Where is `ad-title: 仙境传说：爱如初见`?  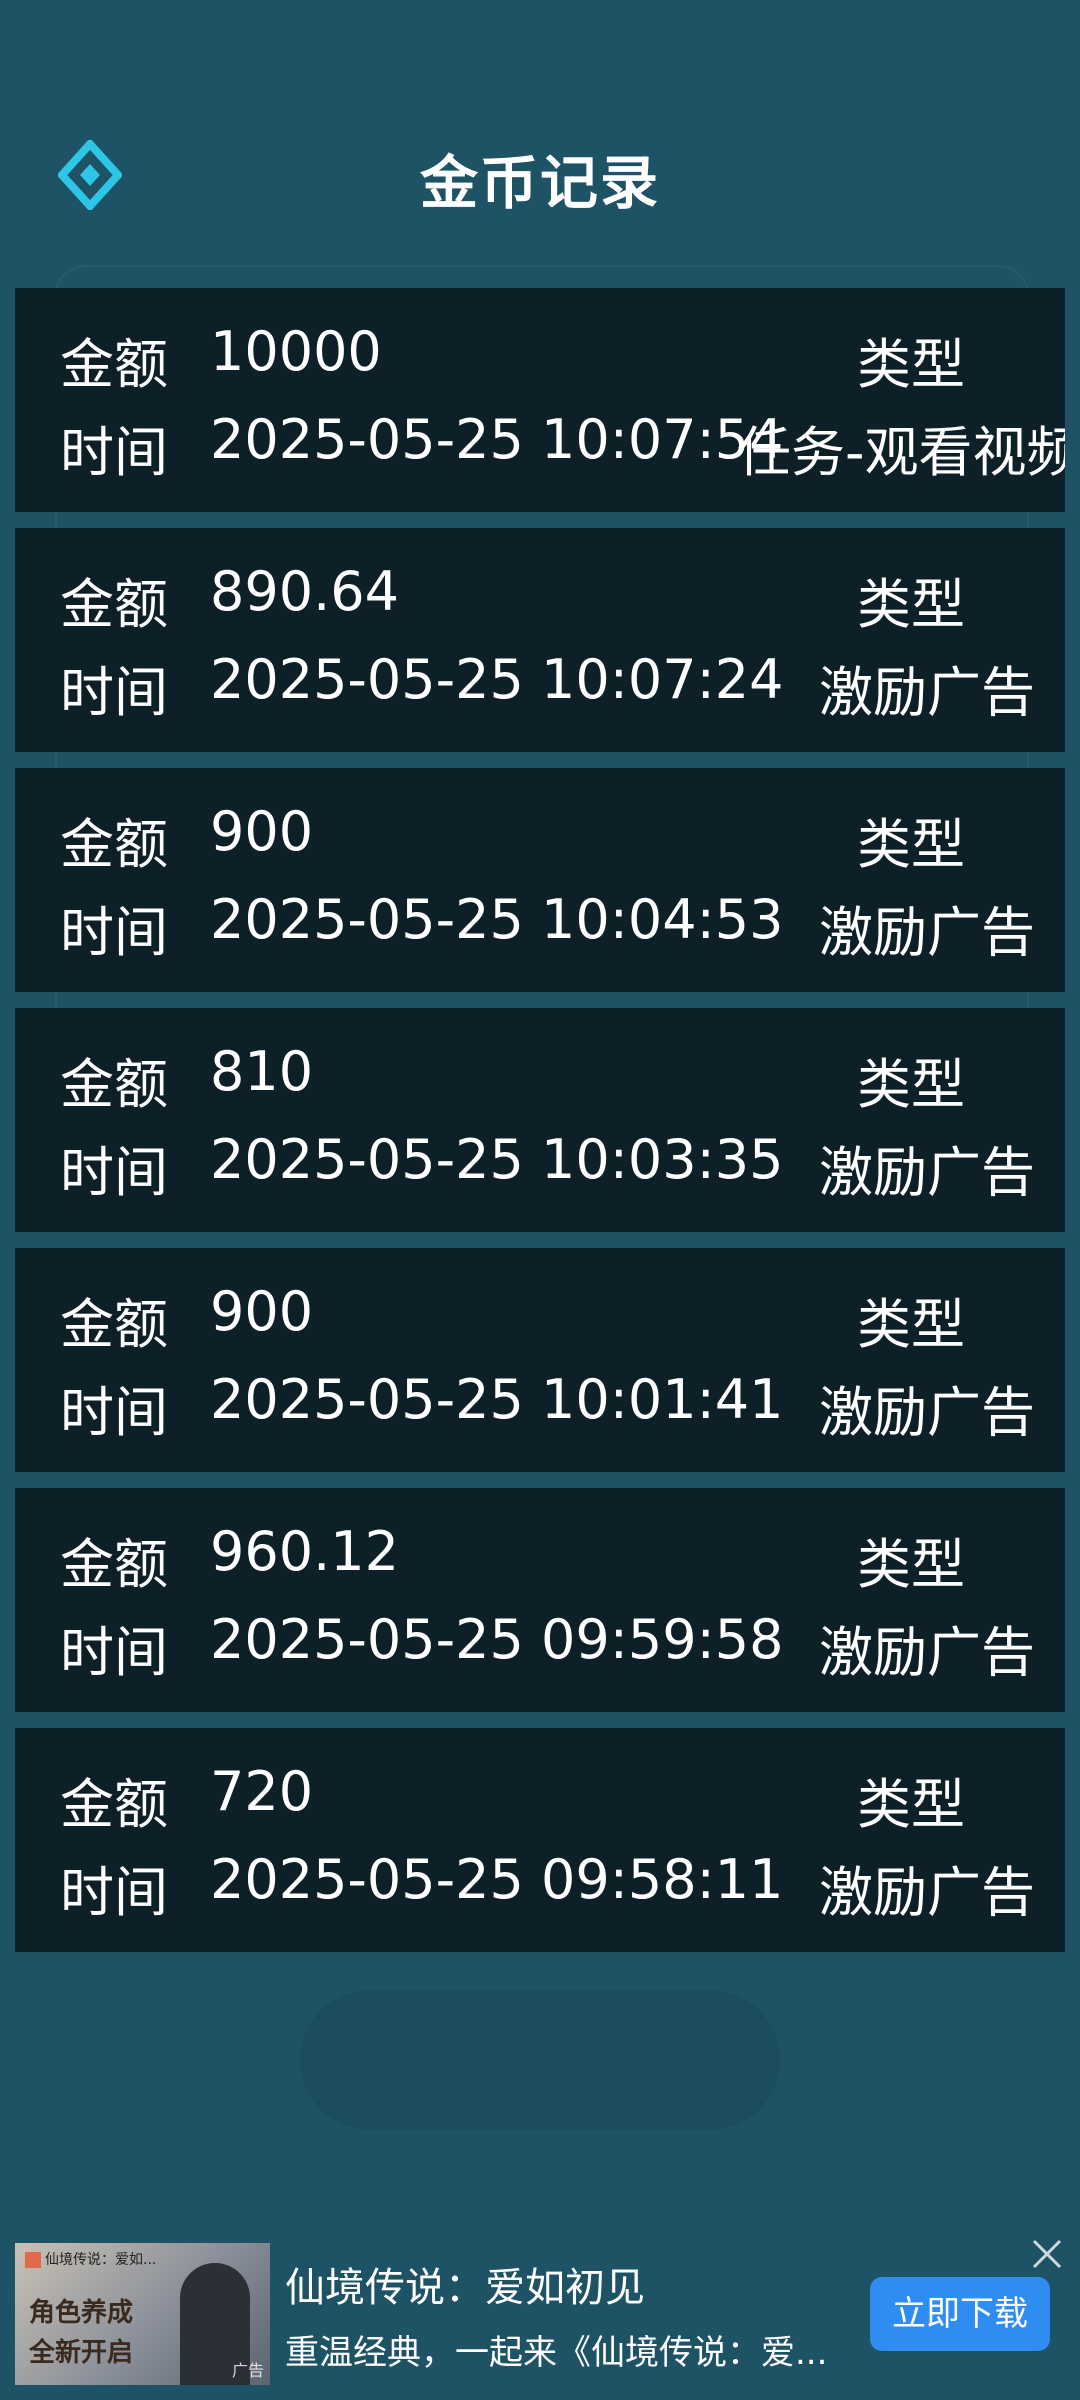
ad-title: 仙境传说：爱如初见 is located at coordinates (465, 2284).